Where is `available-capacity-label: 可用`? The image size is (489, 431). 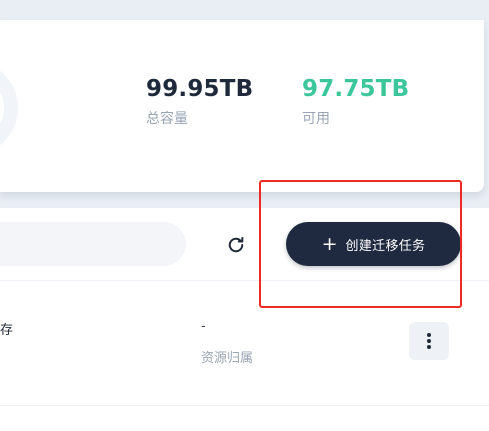 available-capacity-label: 可用 is located at coordinates (316, 119).